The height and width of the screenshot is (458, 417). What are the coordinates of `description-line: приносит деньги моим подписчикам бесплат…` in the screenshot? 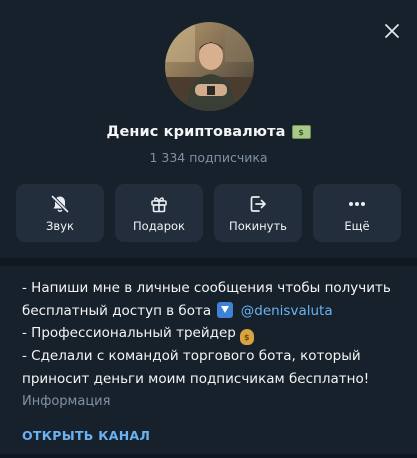 It's located at (196, 378).